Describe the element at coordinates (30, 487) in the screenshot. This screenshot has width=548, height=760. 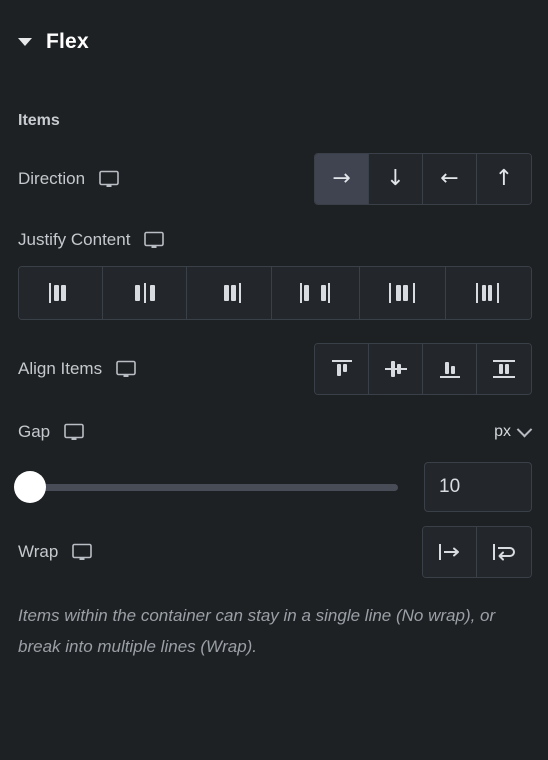
I see `gap-slider-thumb` at that location.